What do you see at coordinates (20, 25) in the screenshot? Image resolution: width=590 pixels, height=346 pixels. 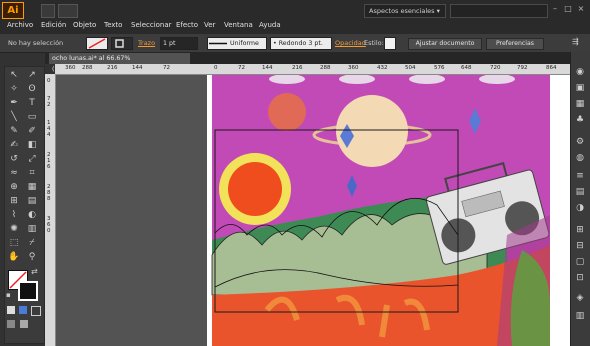 I see `menu-archivo: Archivo` at bounding box center [20, 25].